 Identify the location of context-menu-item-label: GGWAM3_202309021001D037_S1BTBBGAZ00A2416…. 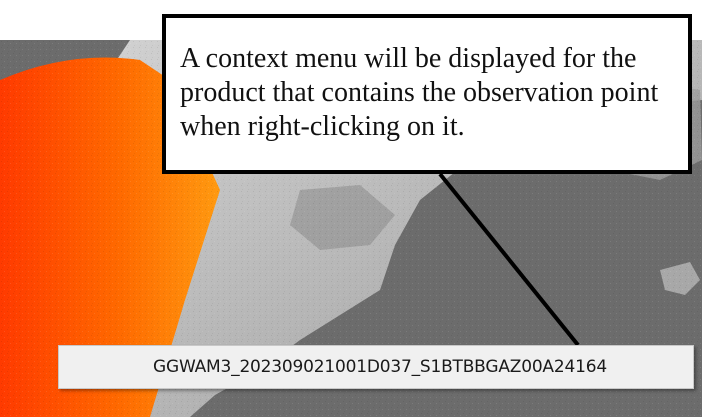
(380, 367).